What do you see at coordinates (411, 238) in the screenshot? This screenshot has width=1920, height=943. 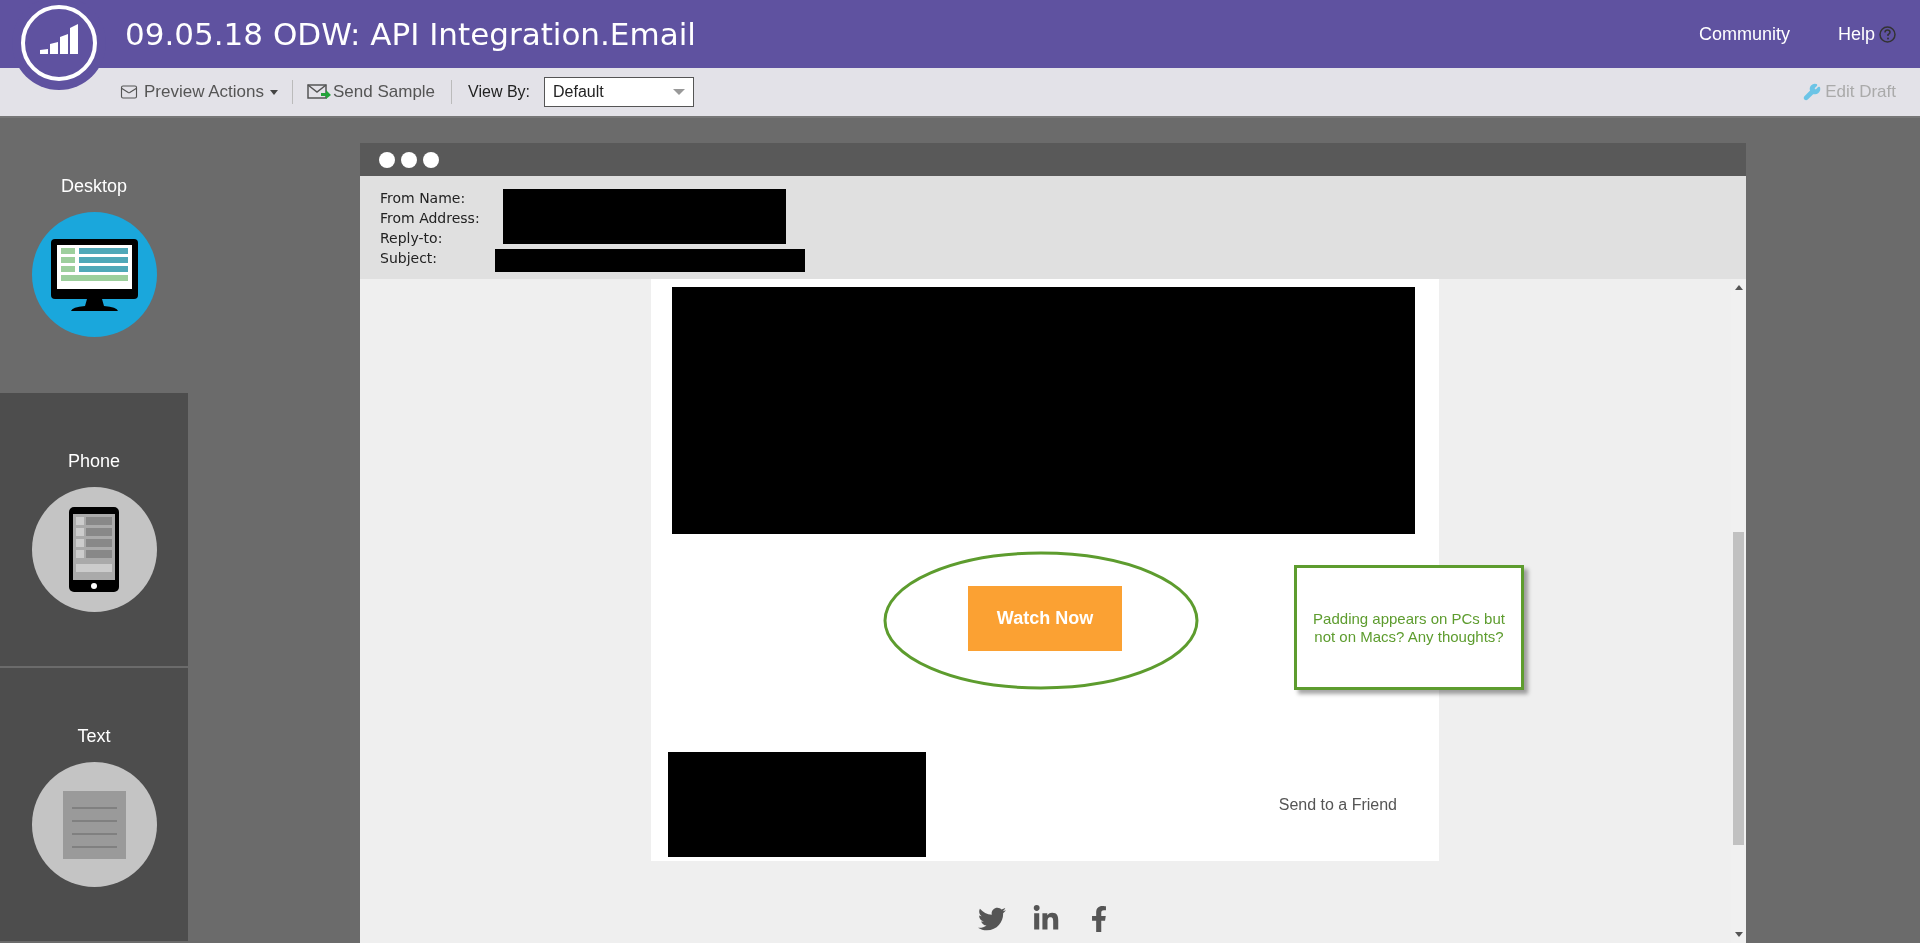 I see `header-field-label: Reply-to:` at bounding box center [411, 238].